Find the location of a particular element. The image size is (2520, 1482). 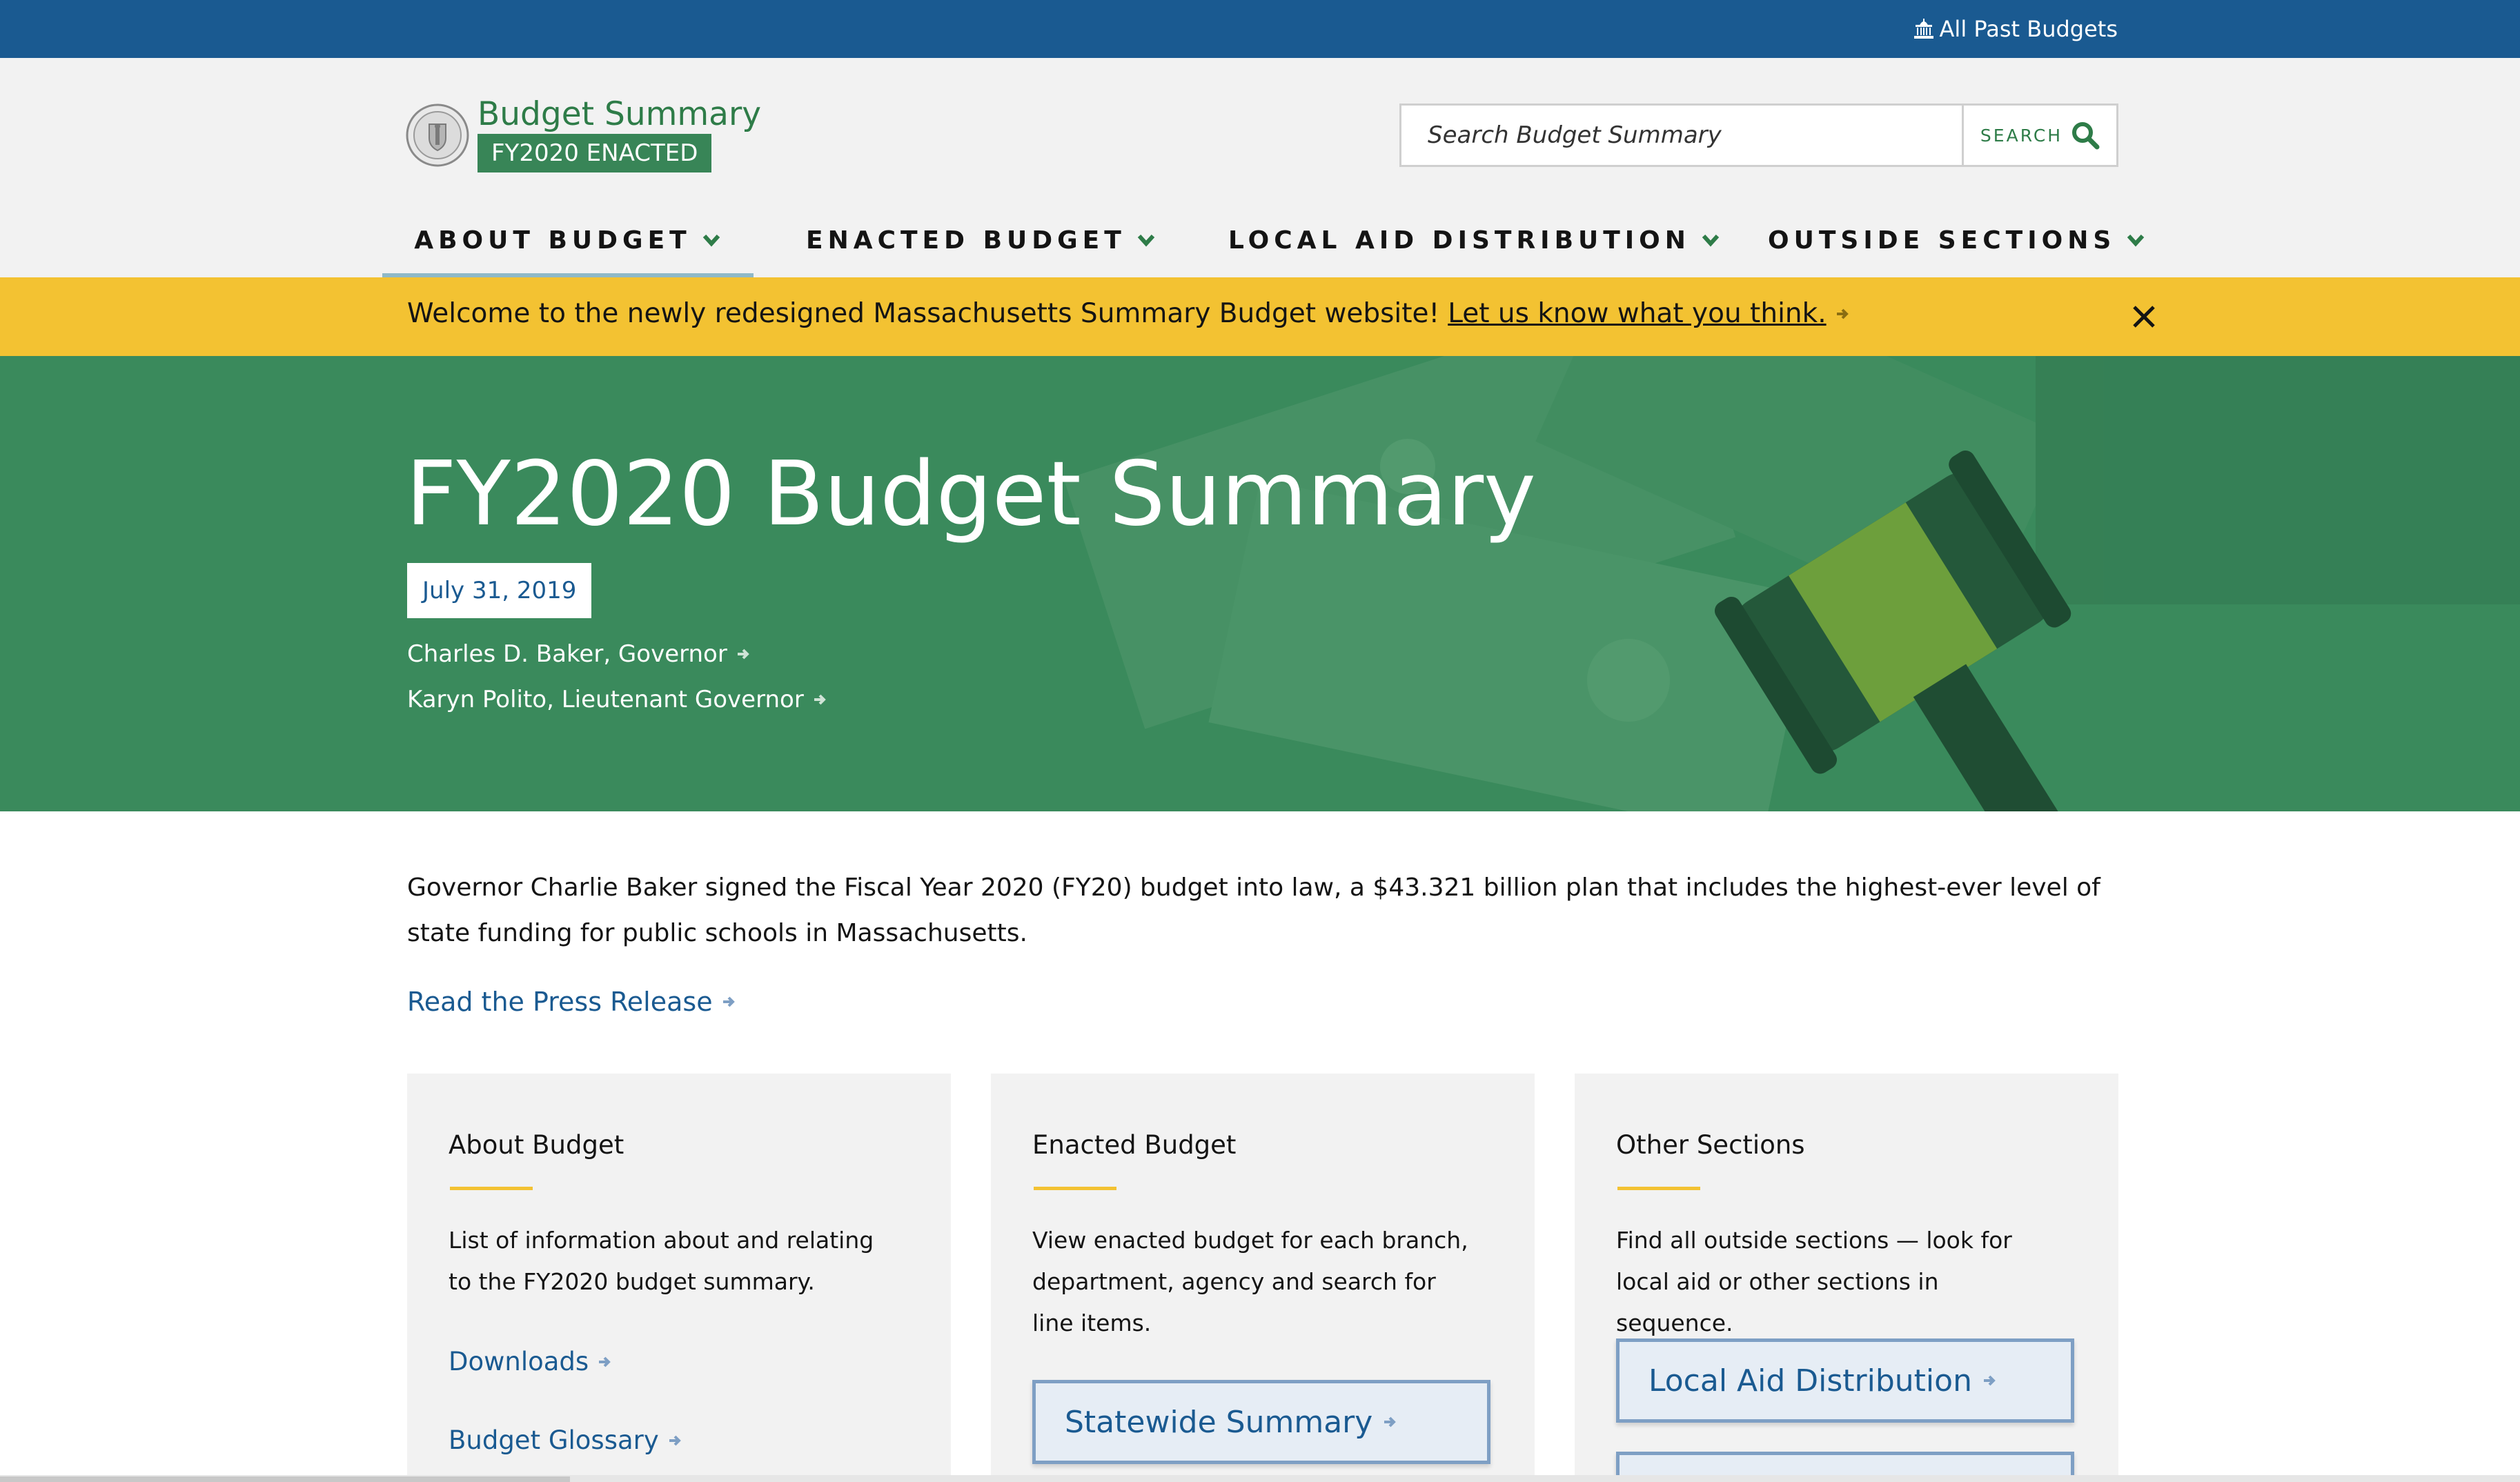

all-past-budgets-label: All Past Budgets is located at coordinates (2028, 29).